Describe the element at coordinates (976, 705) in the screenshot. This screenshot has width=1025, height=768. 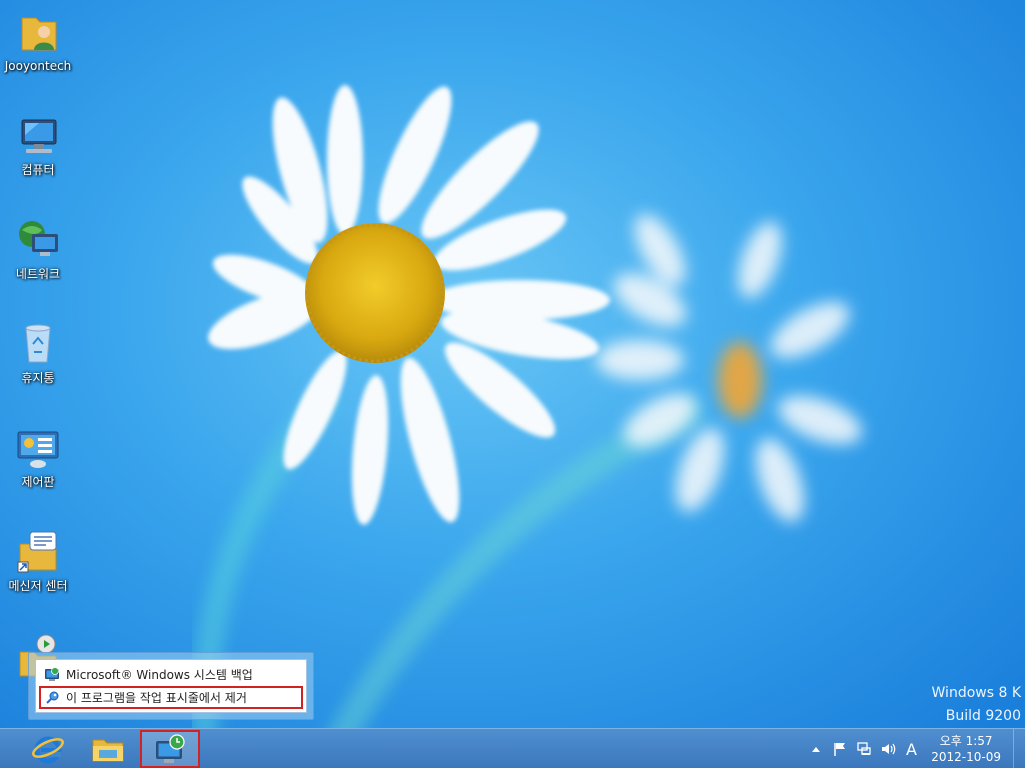
I see `windows-build-watermark: Windows 8 K Build 9200` at that location.